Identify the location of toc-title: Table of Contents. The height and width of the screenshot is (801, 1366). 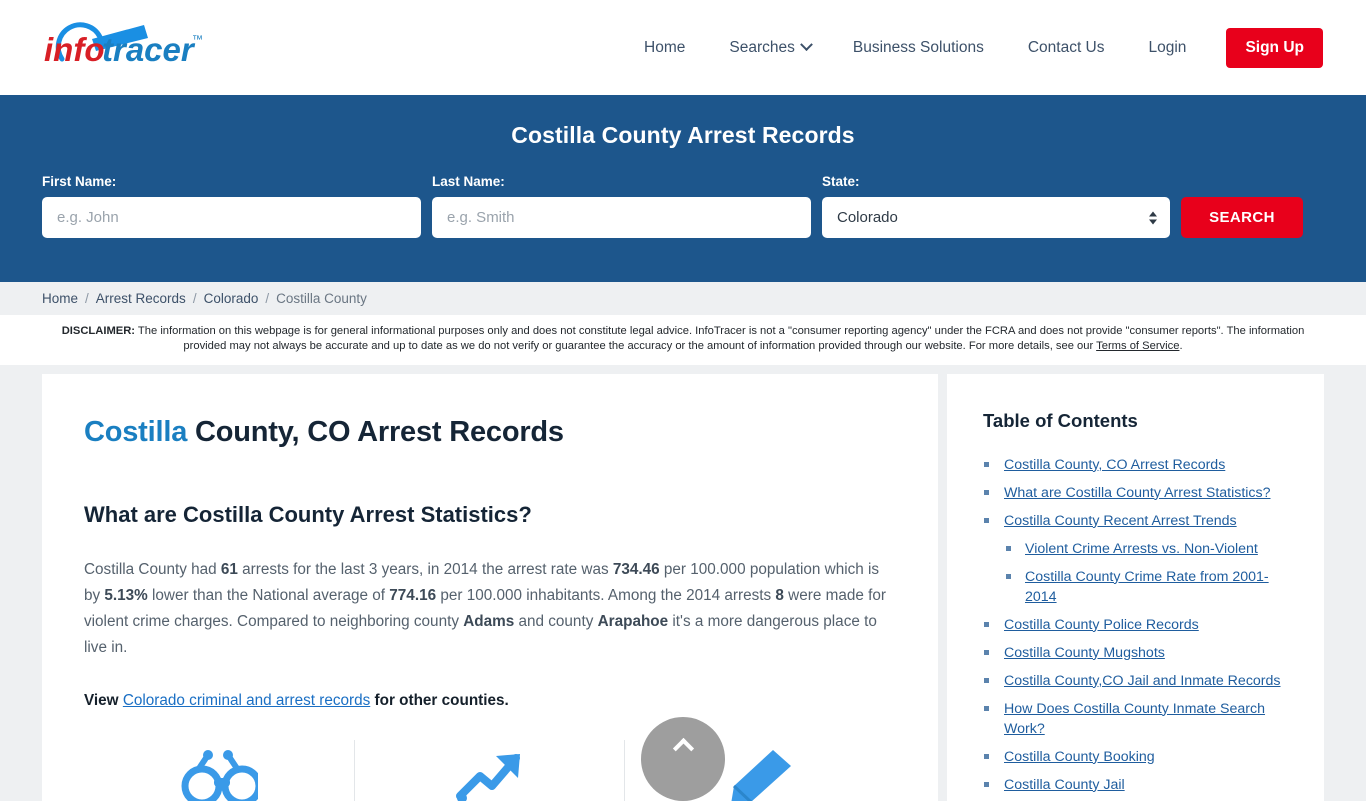
(1060, 420).